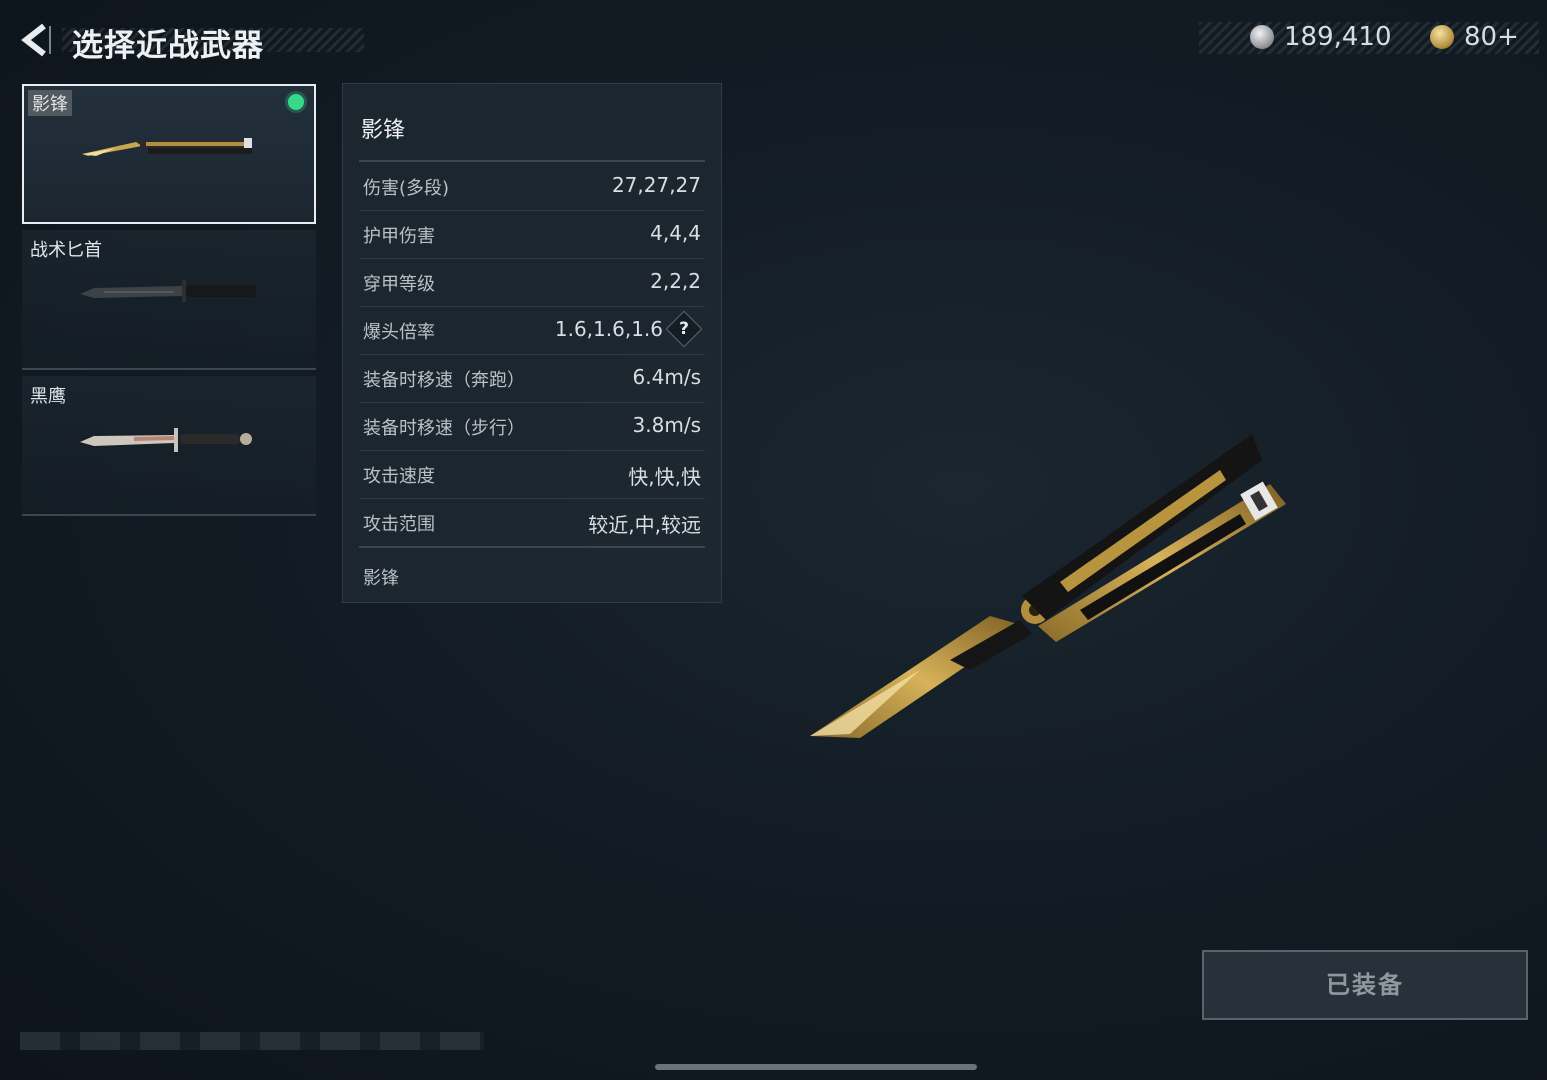  What do you see at coordinates (1262, 37) in the screenshot?
I see `silver-coin-icon` at bounding box center [1262, 37].